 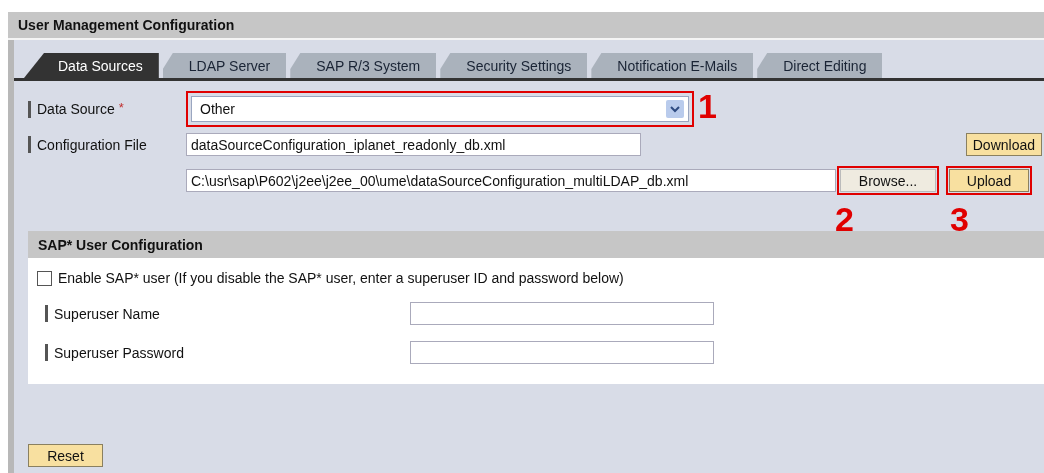 What do you see at coordinates (65, 455) in the screenshot?
I see `reset-button: Reset` at bounding box center [65, 455].